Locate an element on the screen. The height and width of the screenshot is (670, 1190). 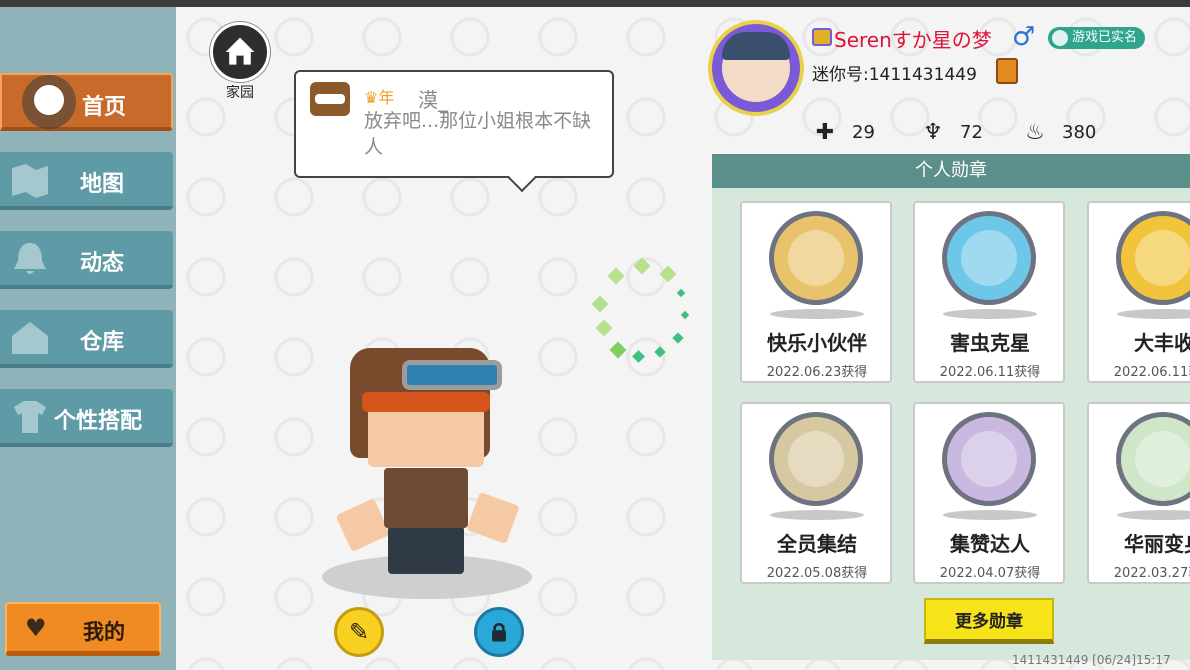
warehouse-icon is located at coordinates (30, 338).